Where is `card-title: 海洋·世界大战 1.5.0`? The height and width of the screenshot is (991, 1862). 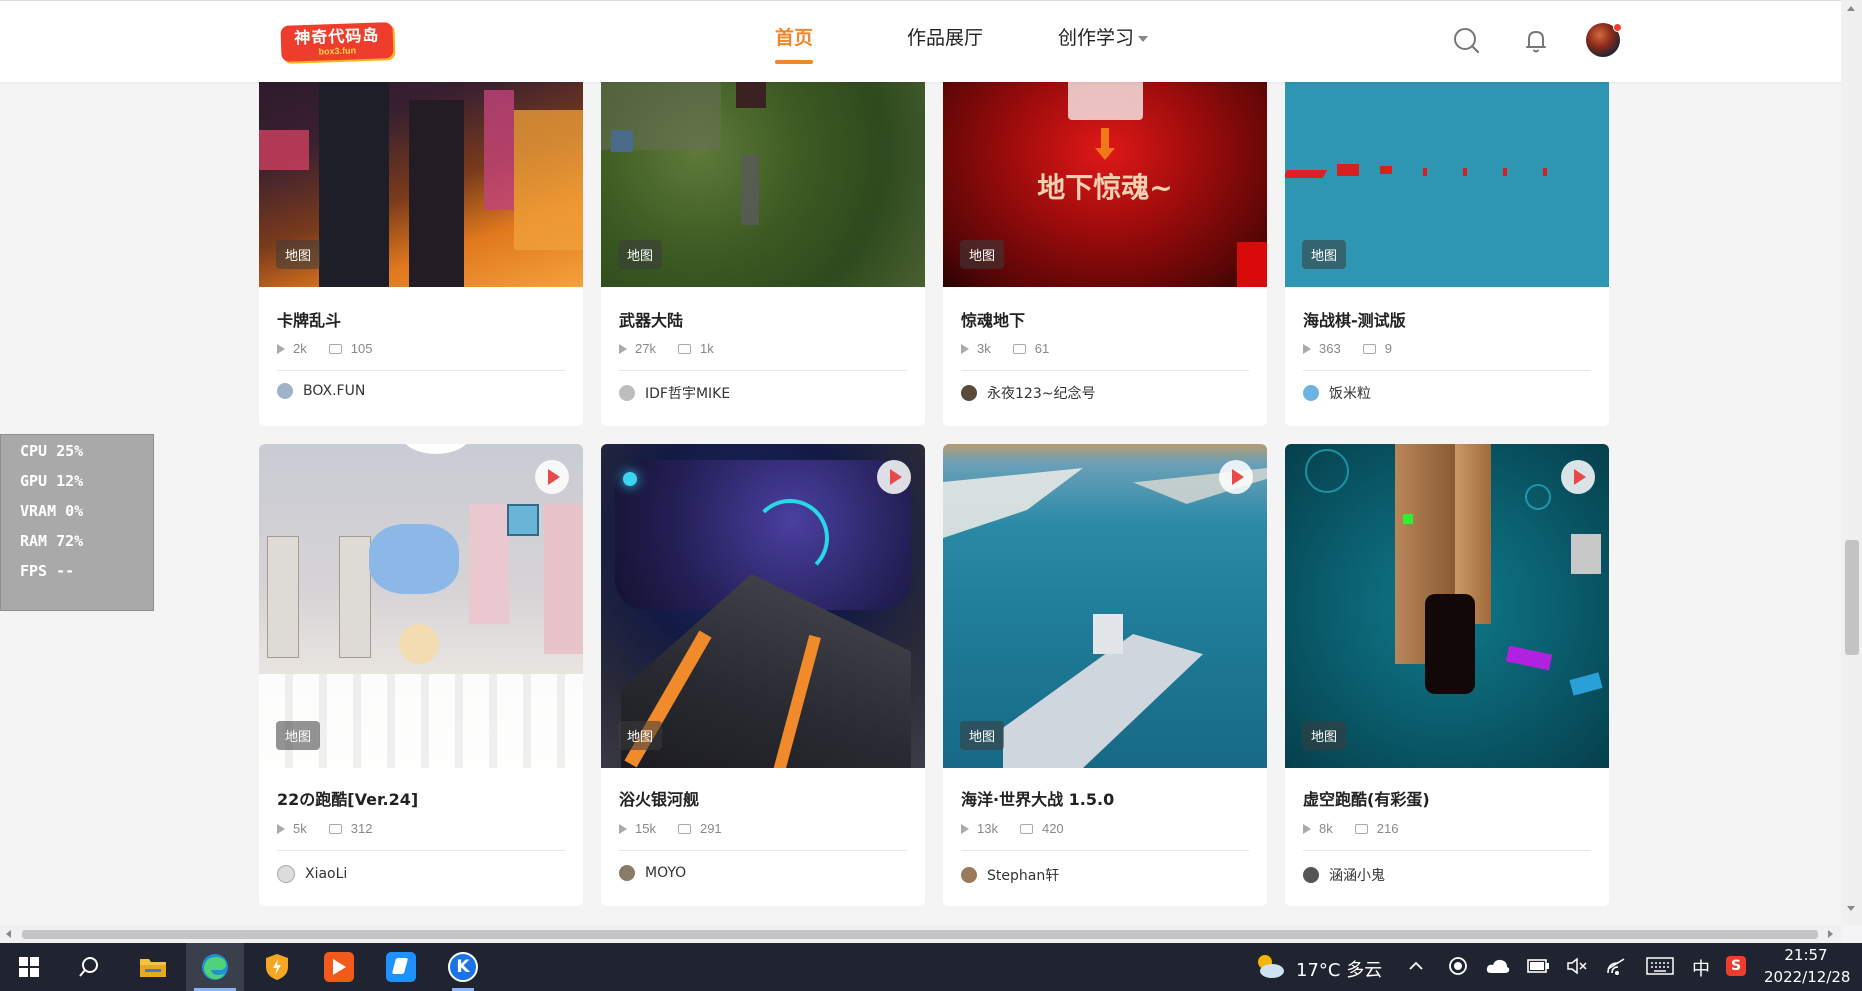
card-title: 海洋·世界大战 1.5.0 is located at coordinates (1037, 798).